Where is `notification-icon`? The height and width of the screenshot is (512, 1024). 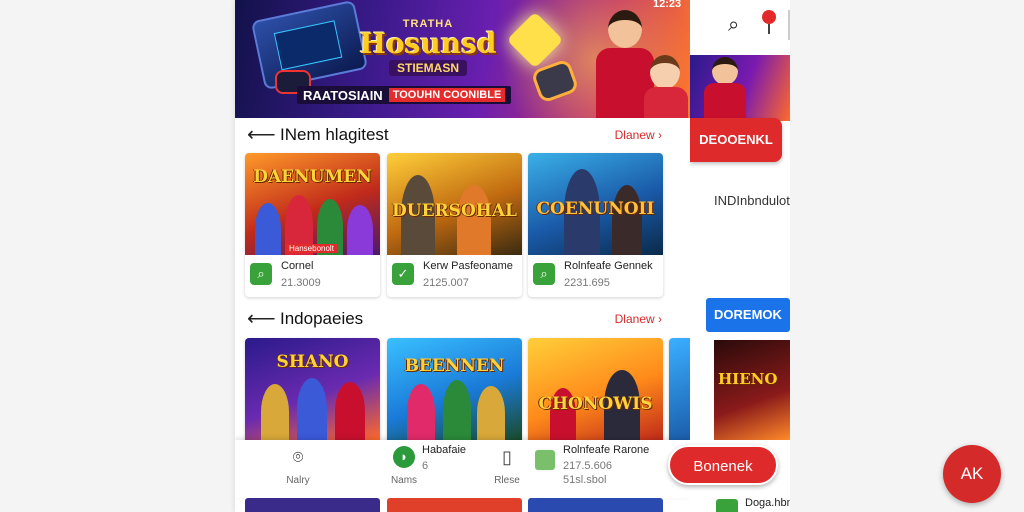
notification-icon is located at coordinates (769, 17).